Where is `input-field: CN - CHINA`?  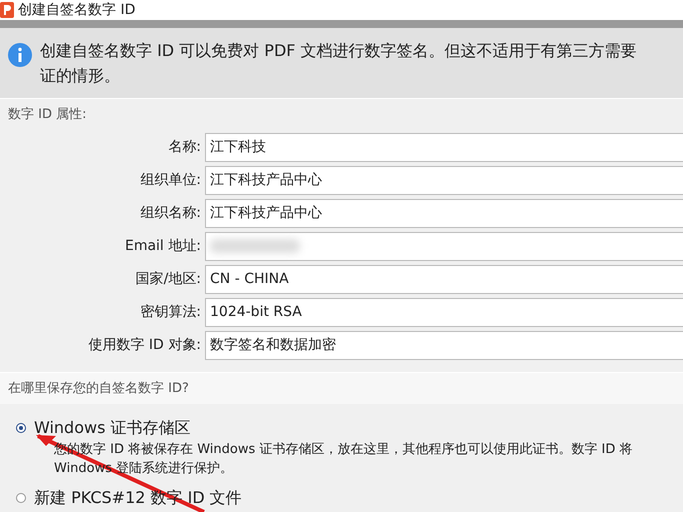
input-field: CN - CHINA is located at coordinates (444, 279).